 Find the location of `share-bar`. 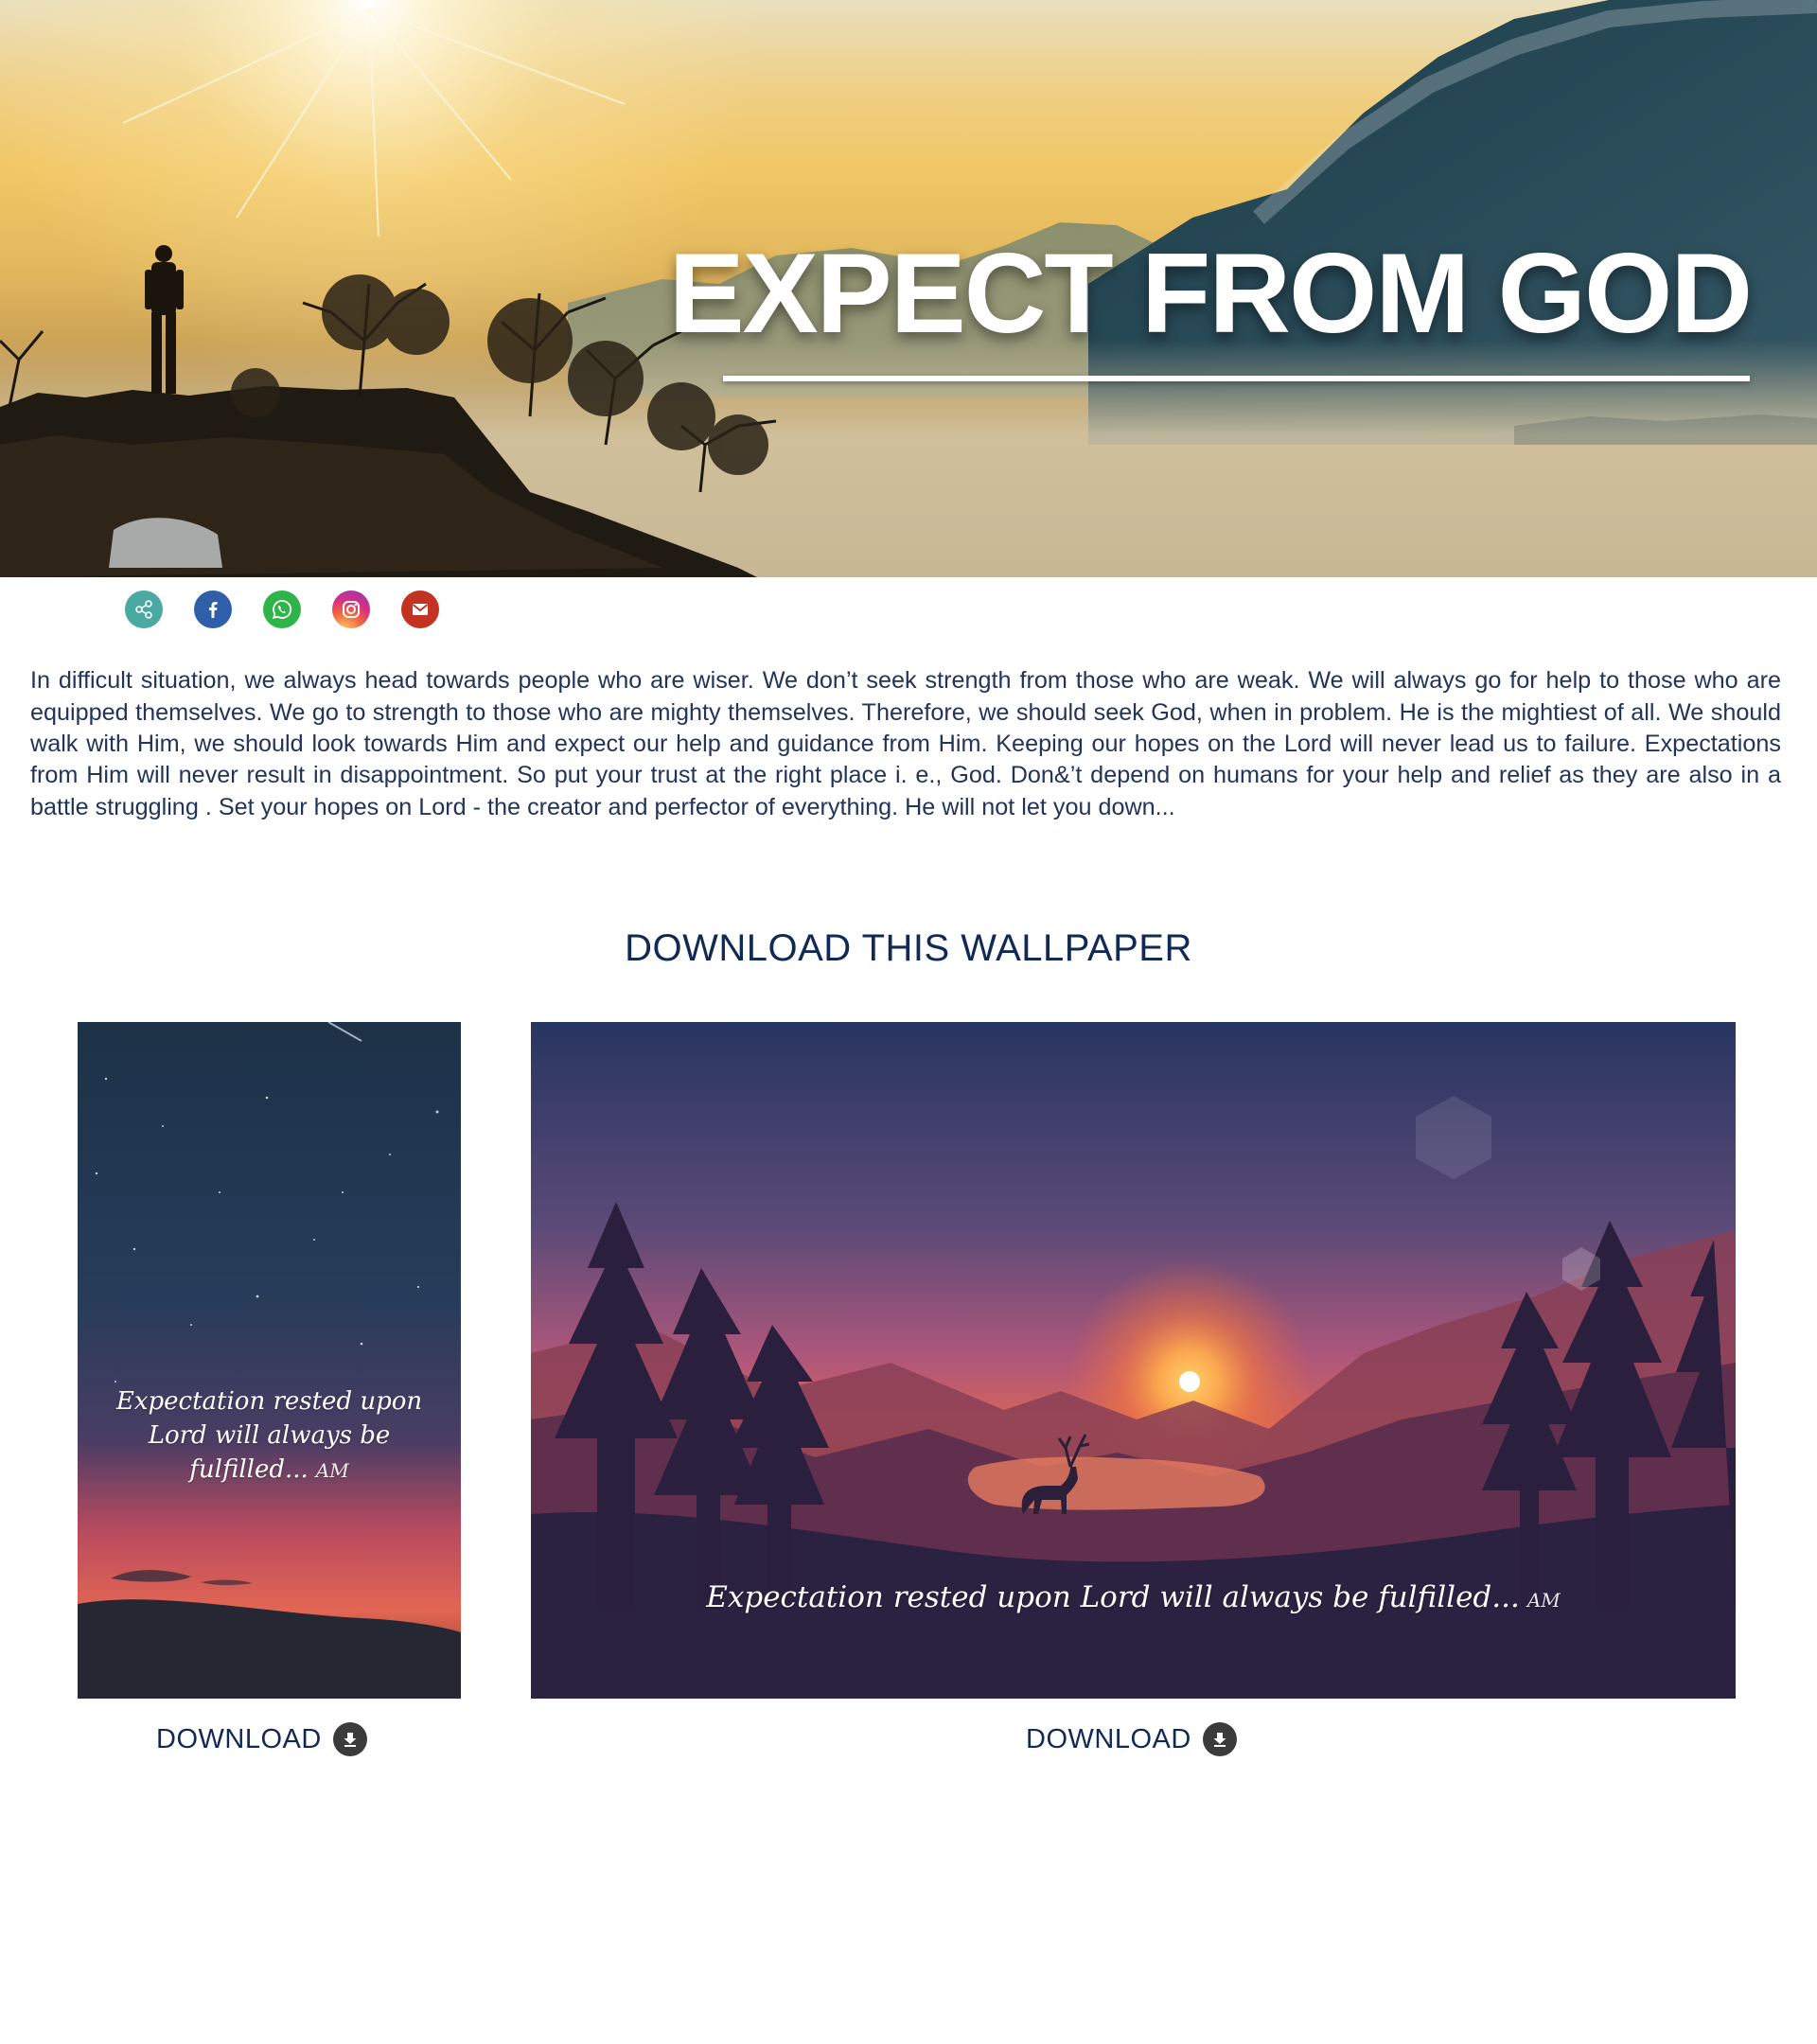

share-bar is located at coordinates (282, 609).